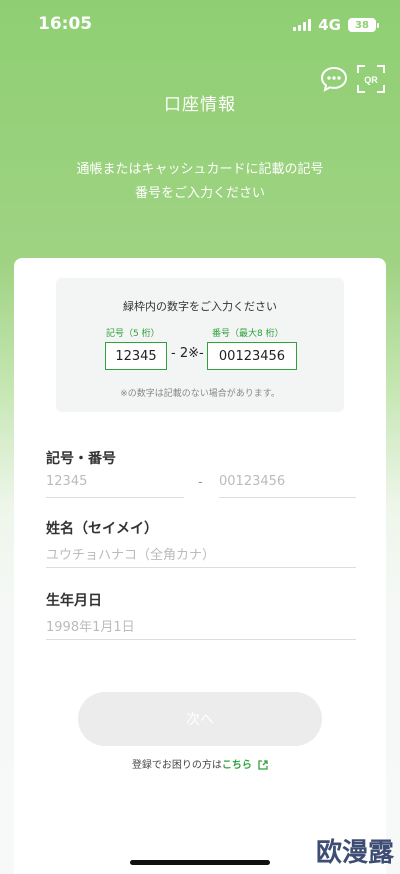 The image size is (400, 874). Describe the element at coordinates (237, 765) in the screenshot. I see `help-link: こちら` at that location.